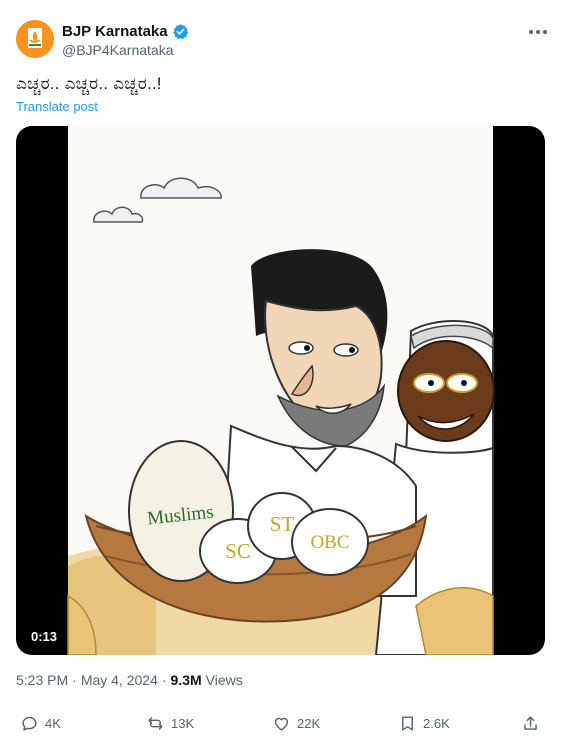  I want to click on egg-label-sc: SC, so click(238, 551).